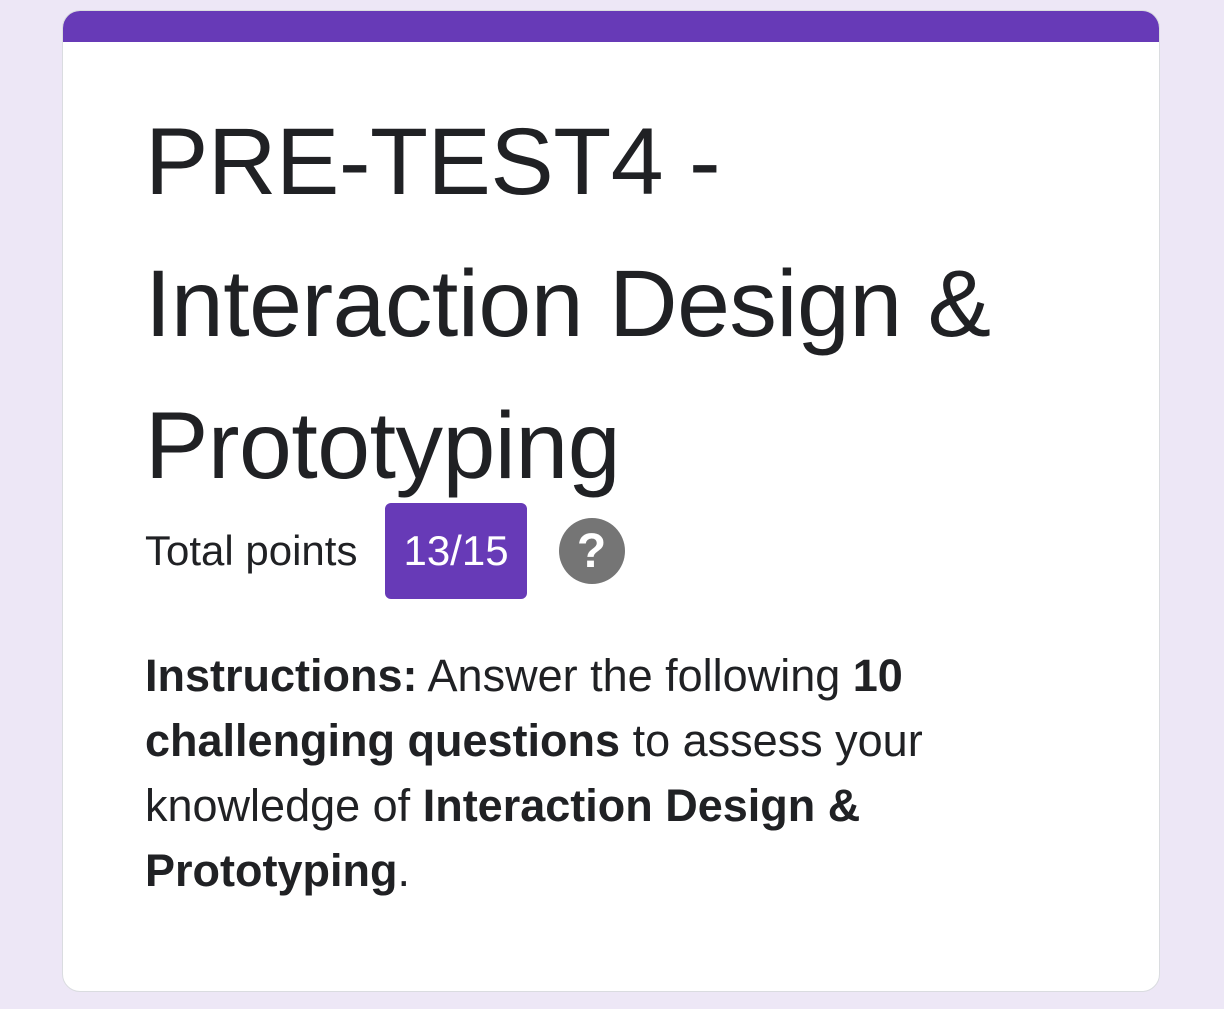  Describe the element at coordinates (611, 26) in the screenshot. I see `accent-bar` at that location.